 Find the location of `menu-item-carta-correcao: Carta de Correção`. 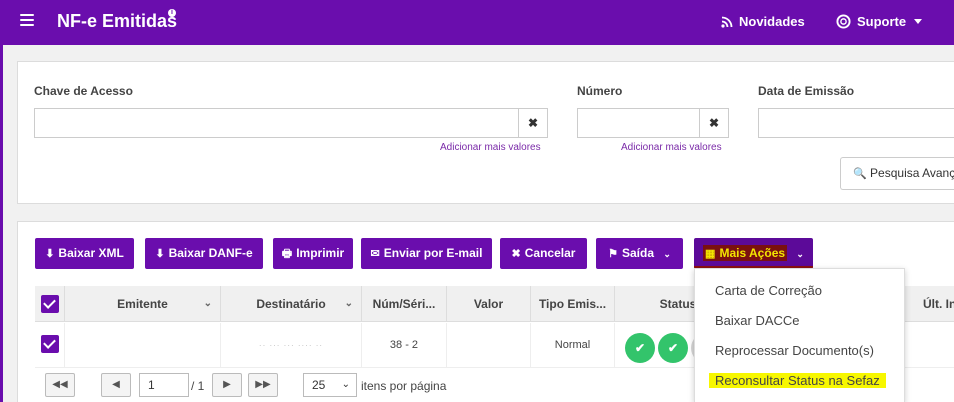

menu-item-carta-correcao: Carta de Correção is located at coordinates (768, 290).